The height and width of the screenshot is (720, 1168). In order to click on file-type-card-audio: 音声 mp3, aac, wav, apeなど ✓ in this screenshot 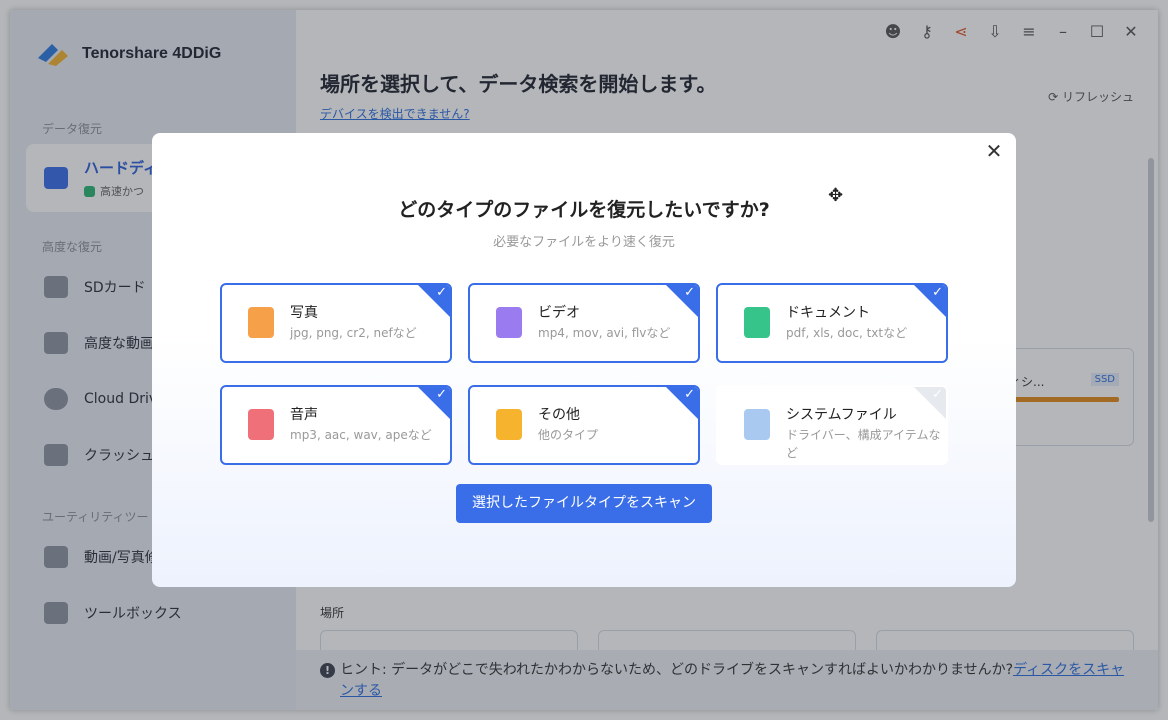, I will do `click(336, 425)`.